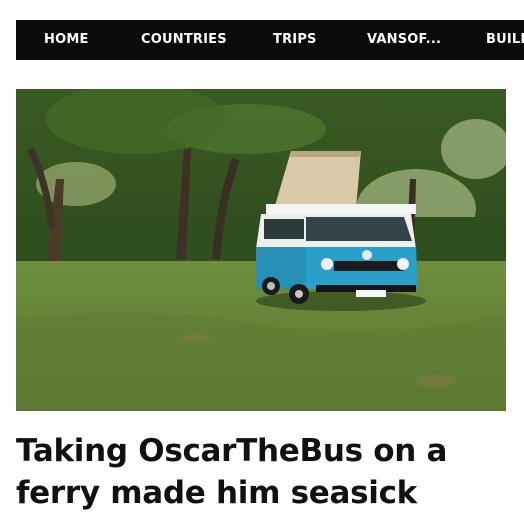 The width and height of the screenshot is (524, 530). I want to click on nav-item-build: BUILD, so click(505, 40).